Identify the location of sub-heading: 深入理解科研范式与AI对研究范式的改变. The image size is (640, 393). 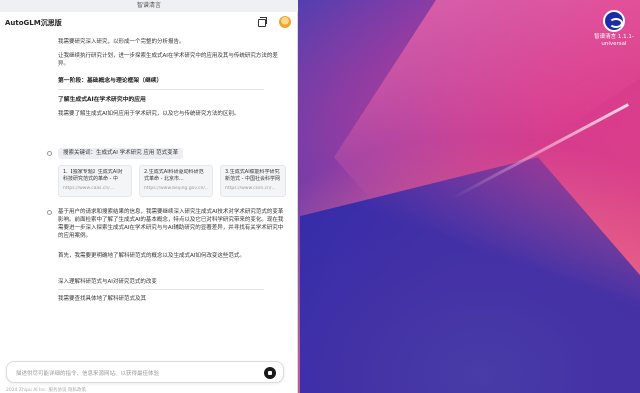
(107, 282).